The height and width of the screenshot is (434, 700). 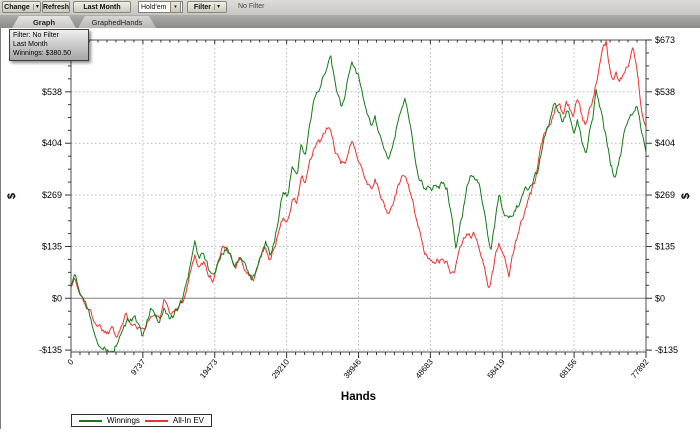 What do you see at coordinates (665, 92) in the screenshot?
I see `y-axis-label-right: $538` at bounding box center [665, 92].